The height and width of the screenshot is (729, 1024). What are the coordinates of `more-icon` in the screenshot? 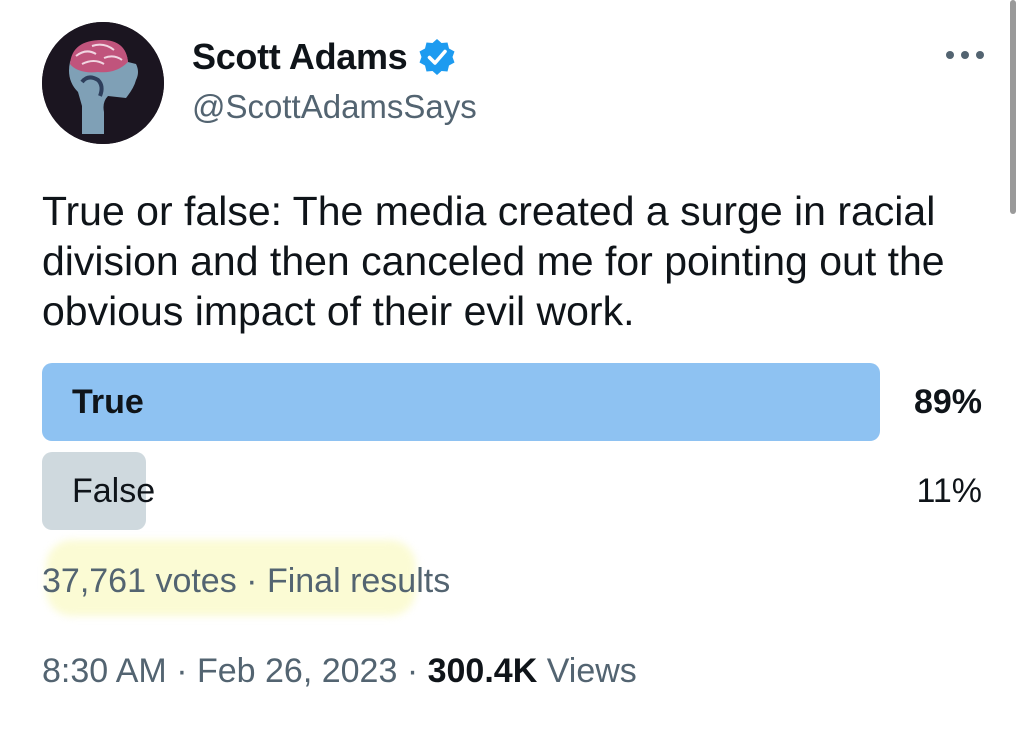 It's located at (965, 55).